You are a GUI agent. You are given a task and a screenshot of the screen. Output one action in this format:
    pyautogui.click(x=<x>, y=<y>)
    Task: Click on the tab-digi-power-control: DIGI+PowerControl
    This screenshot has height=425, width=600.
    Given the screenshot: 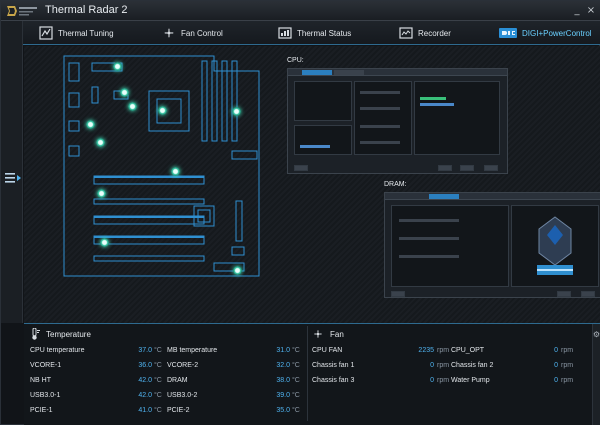 What is the action you would take?
    pyautogui.click(x=545, y=33)
    